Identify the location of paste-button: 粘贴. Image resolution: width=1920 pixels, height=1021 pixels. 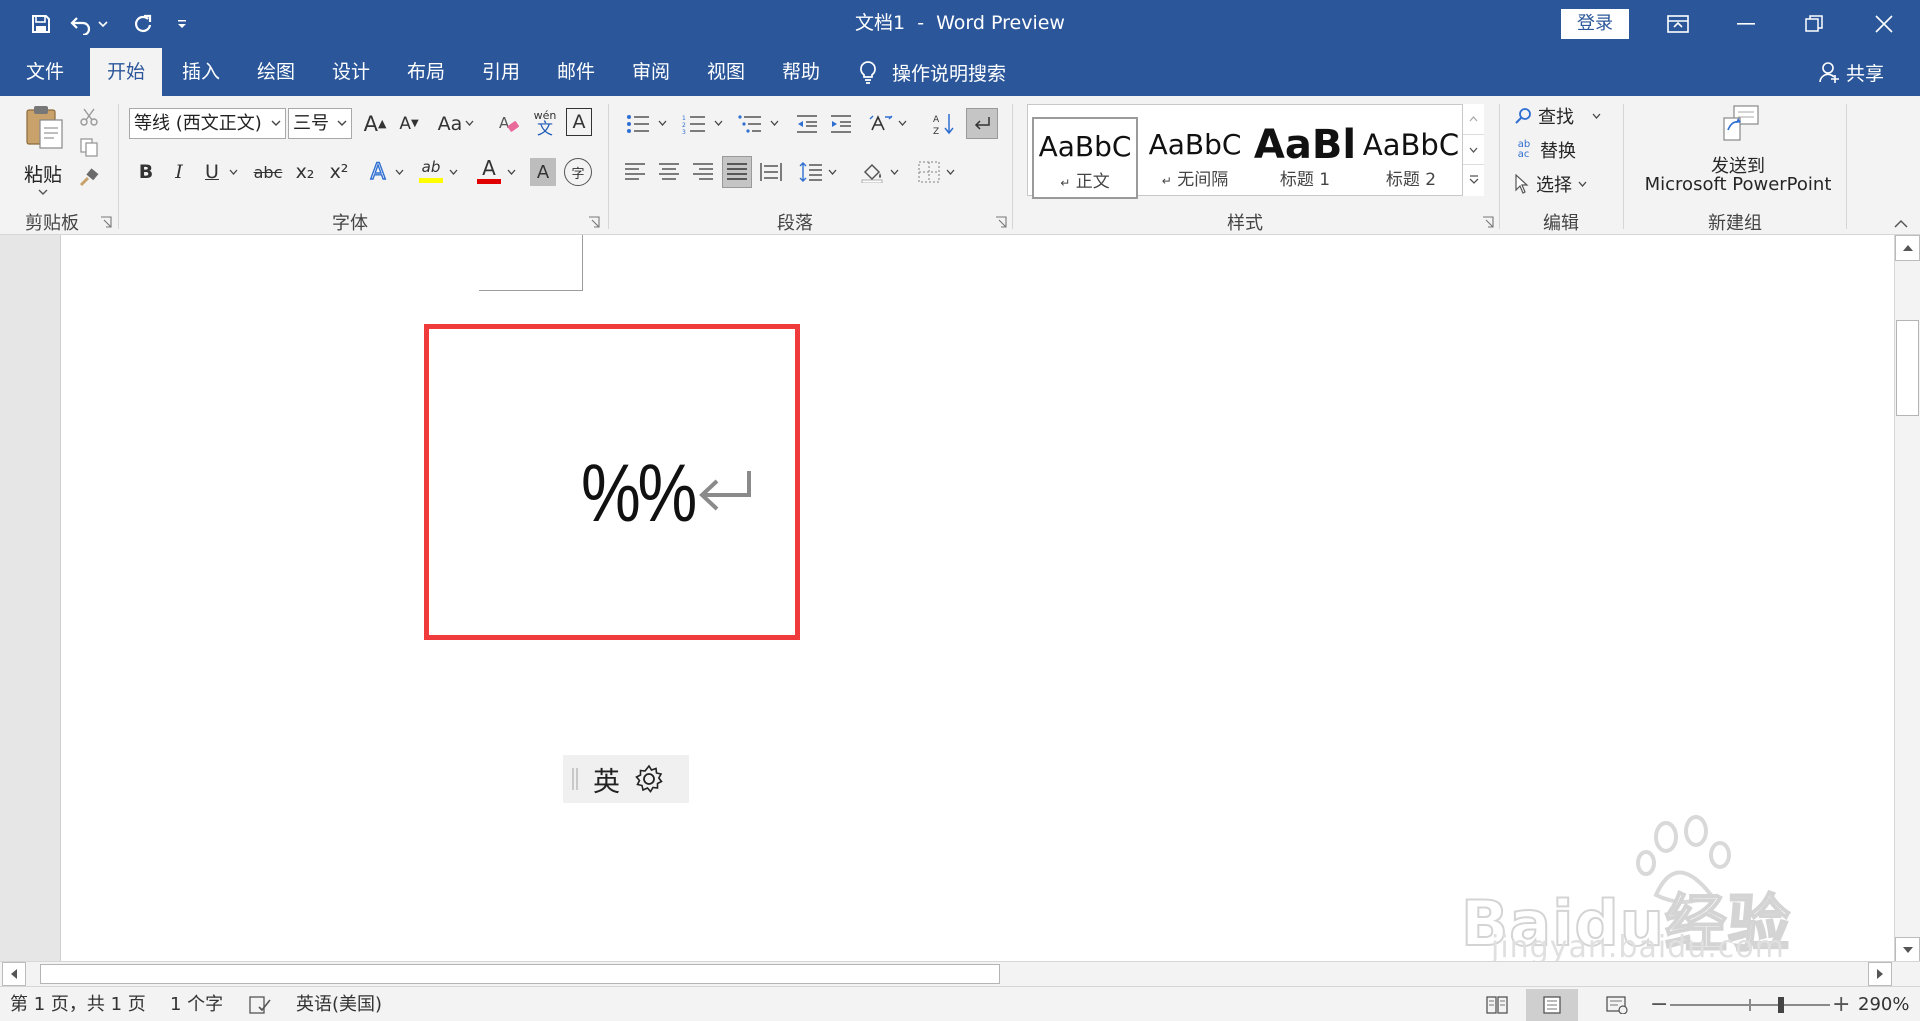
(44, 153).